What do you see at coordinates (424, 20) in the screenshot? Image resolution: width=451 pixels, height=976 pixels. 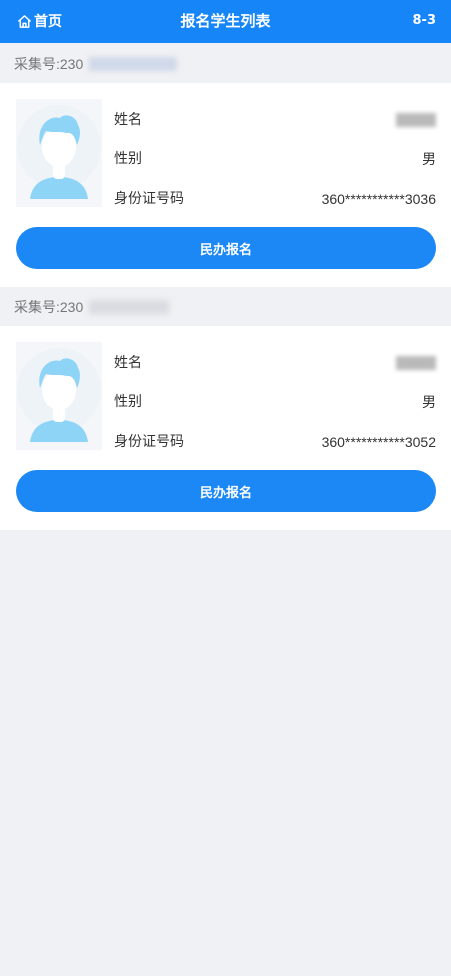 I see `page-code: 8-3` at bounding box center [424, 20].